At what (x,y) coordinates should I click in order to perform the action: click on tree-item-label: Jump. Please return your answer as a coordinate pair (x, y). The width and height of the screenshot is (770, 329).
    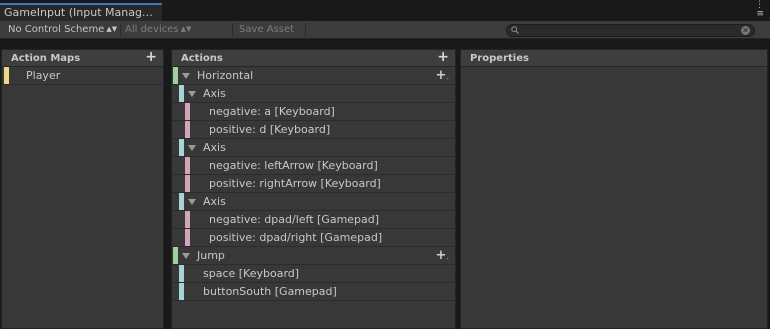
    Looking at the image, I should click on (211, 255).